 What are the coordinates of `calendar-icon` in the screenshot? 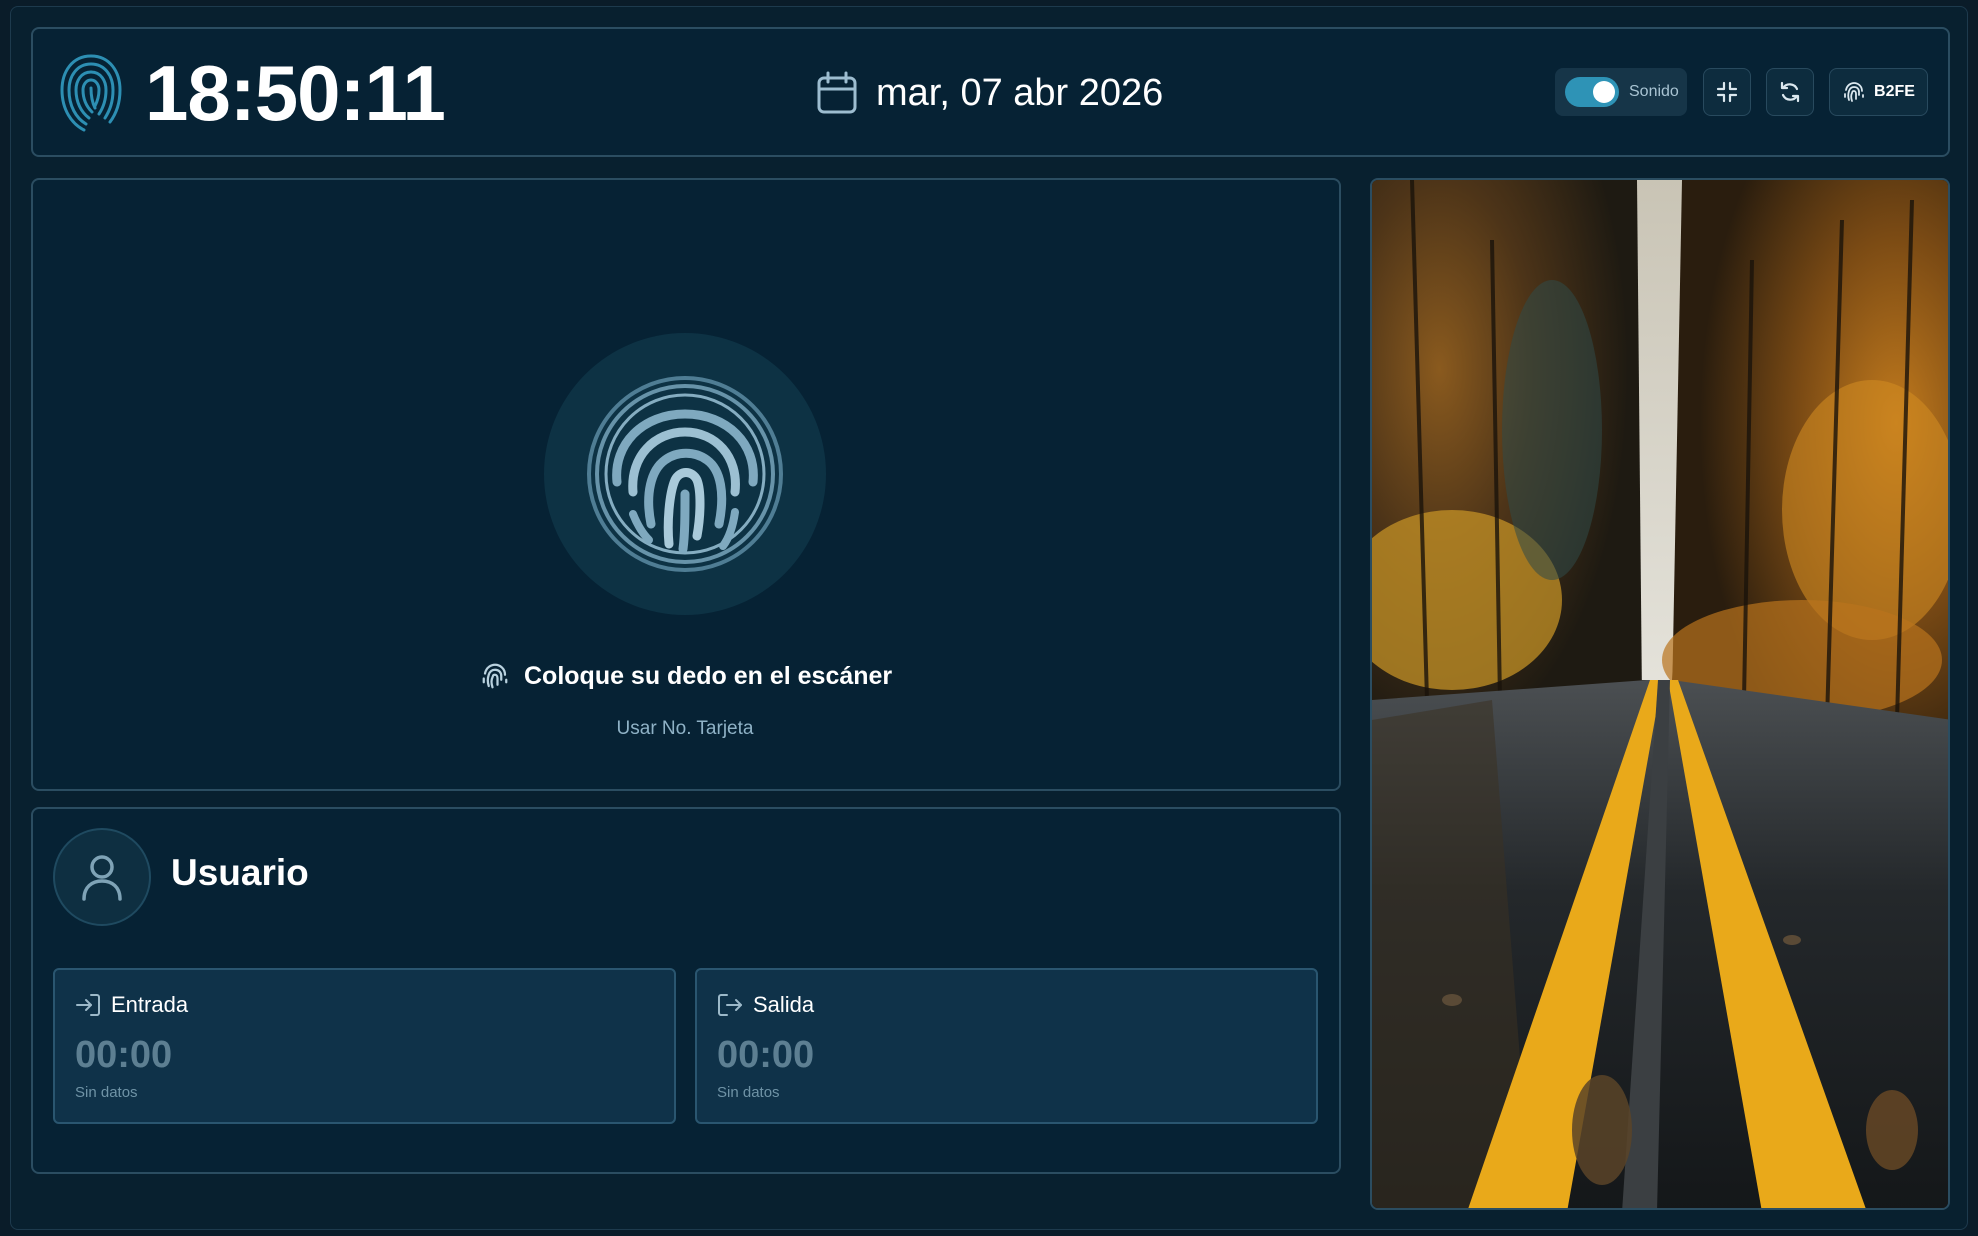 It's located at (837, 92).